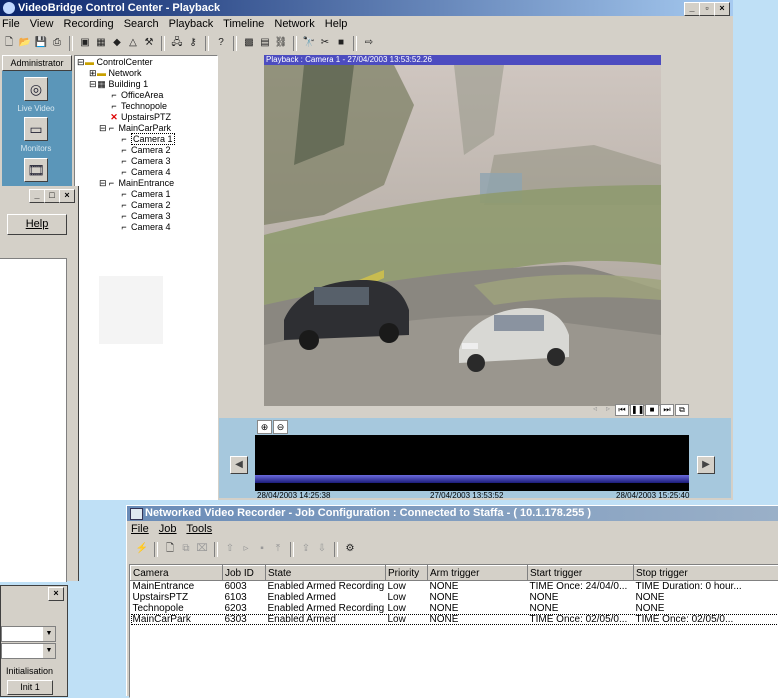  What do you see at coordinates (145, 205) in the screenshot?
I see `tree-node-mainentrance-camera-2: ⌐Camera 2` at bounding box center [145, 205].